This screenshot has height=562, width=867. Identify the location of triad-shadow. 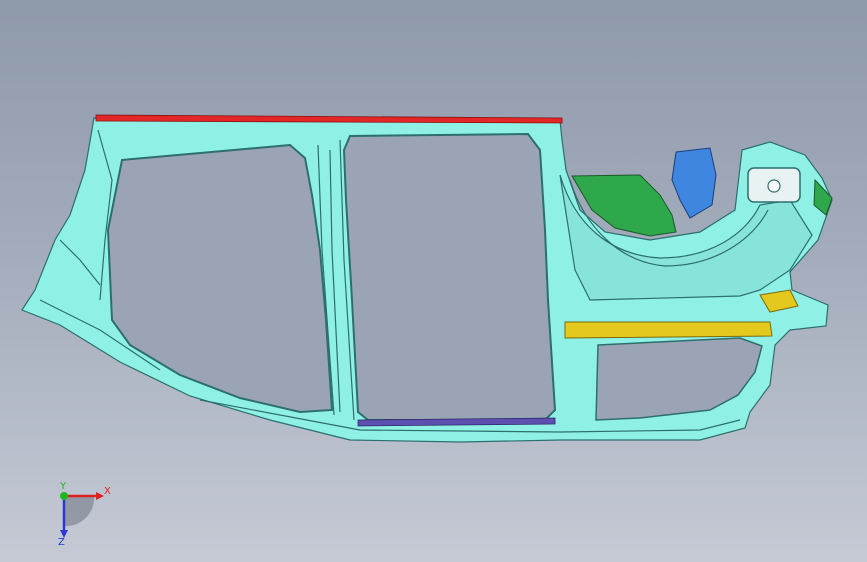
(79, 511).